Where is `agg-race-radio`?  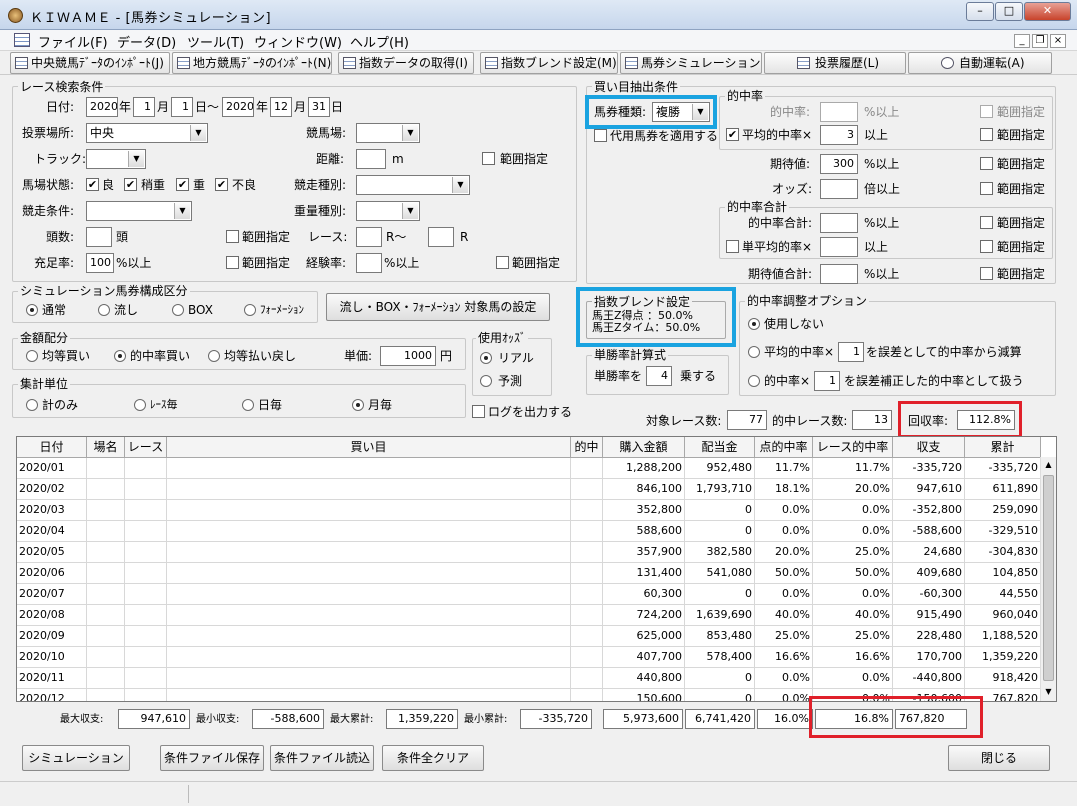 agg-race-radio is located at coordinates (140, 405).